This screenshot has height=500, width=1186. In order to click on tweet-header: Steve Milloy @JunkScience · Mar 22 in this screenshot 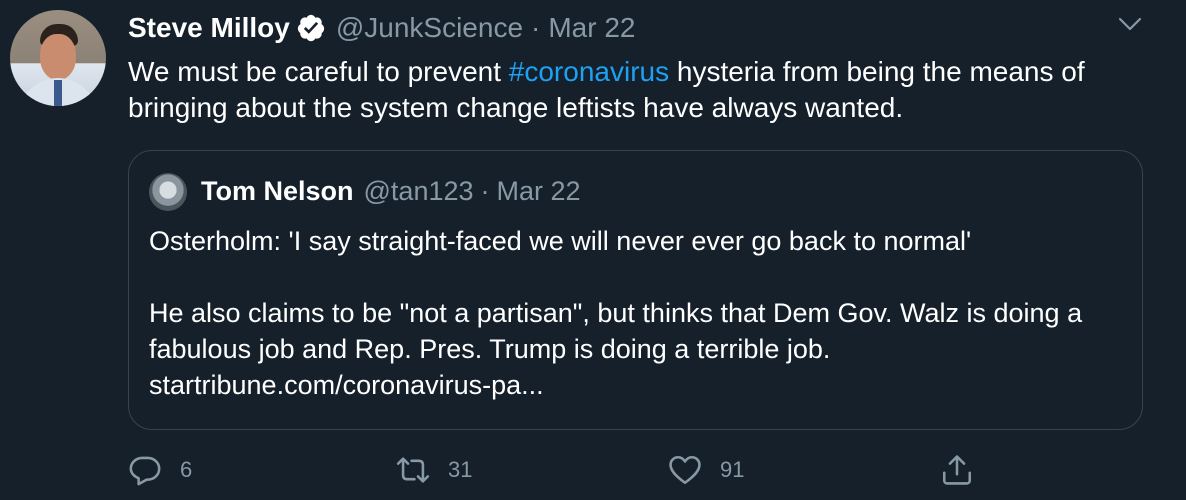, I will do `click(382, 28)`.